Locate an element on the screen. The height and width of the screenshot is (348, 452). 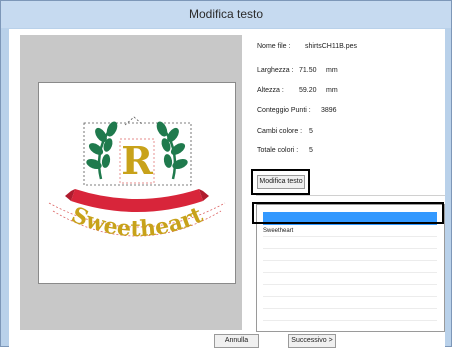
color-changes-value: 5 is located at coordinates (311, 131).